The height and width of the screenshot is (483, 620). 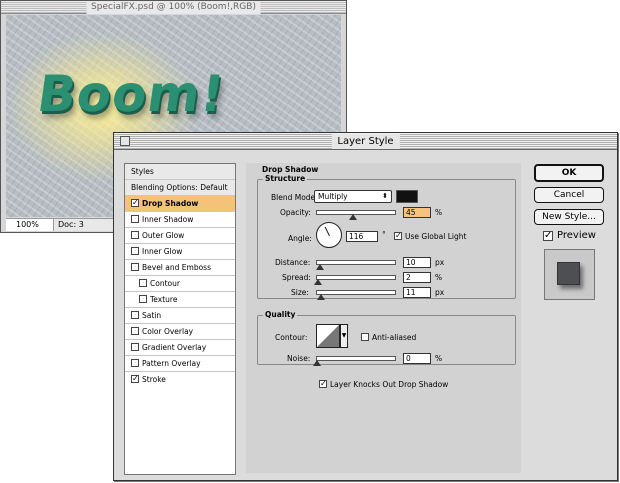 I want to click on contour-linear-icon, so click(x=328, y=336).